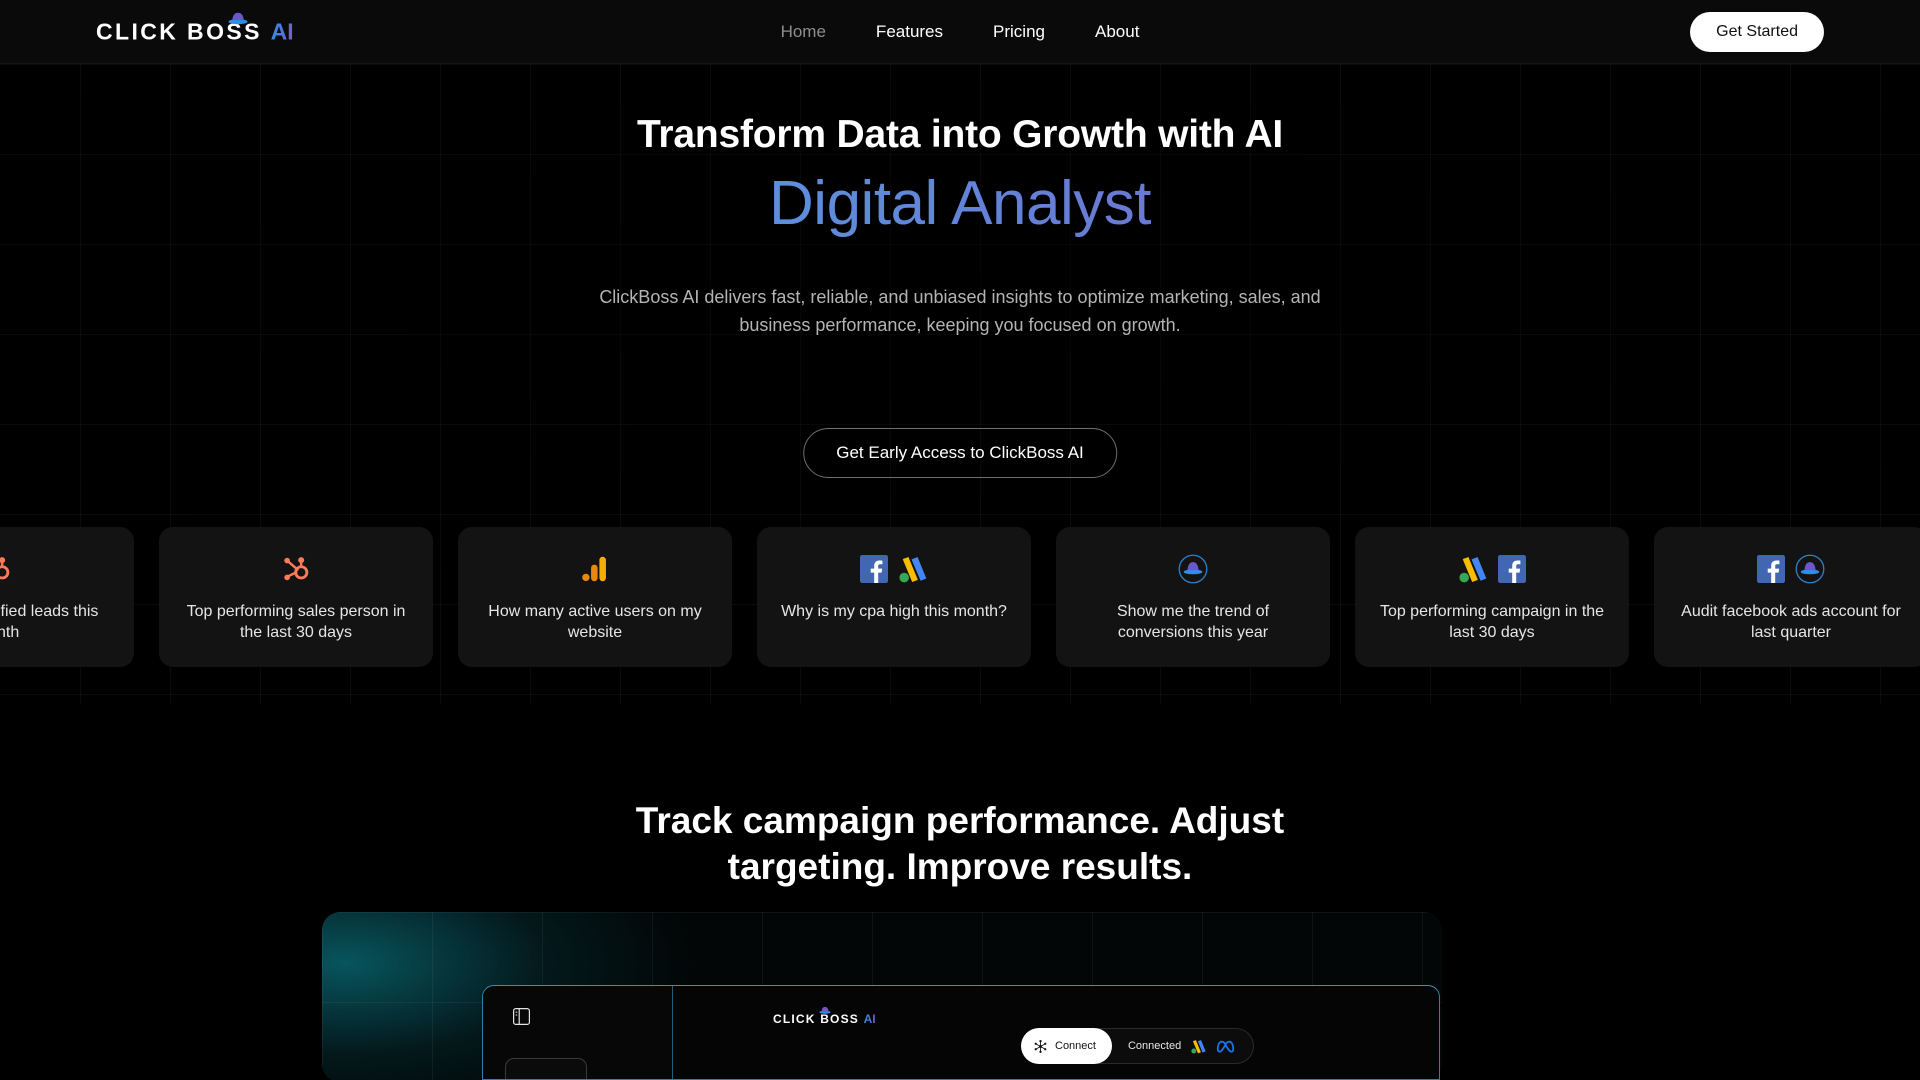  Describe the element at coordinates (546, 1068) in the screenshot. I see `mockup-sidebar-button` at that location.